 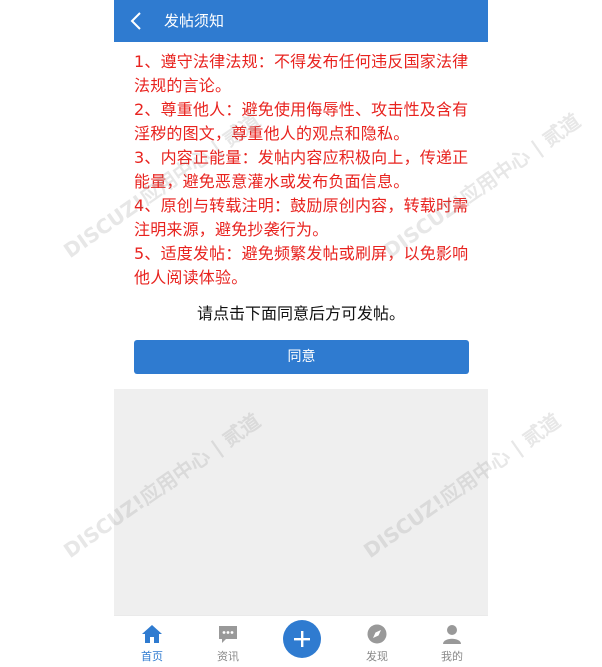 I want to click on chat-bubble-icon, so click(x=228, y=634).